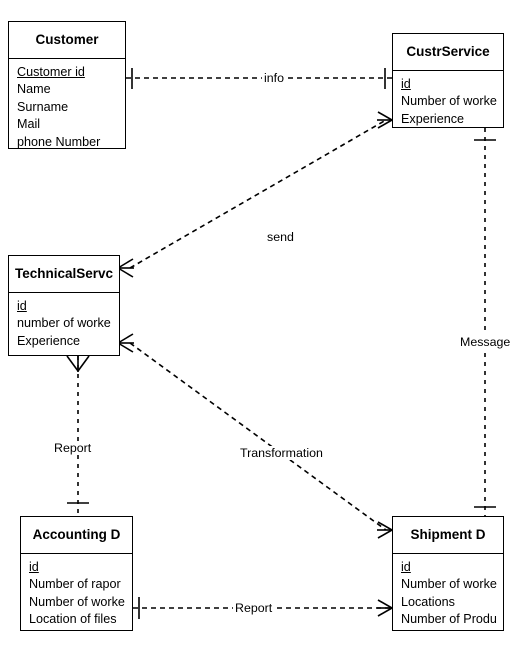  What do you see at coordinates (259, 78) in the screenshot?
I see `relationship-line-info` at bounding box center [259, 78].